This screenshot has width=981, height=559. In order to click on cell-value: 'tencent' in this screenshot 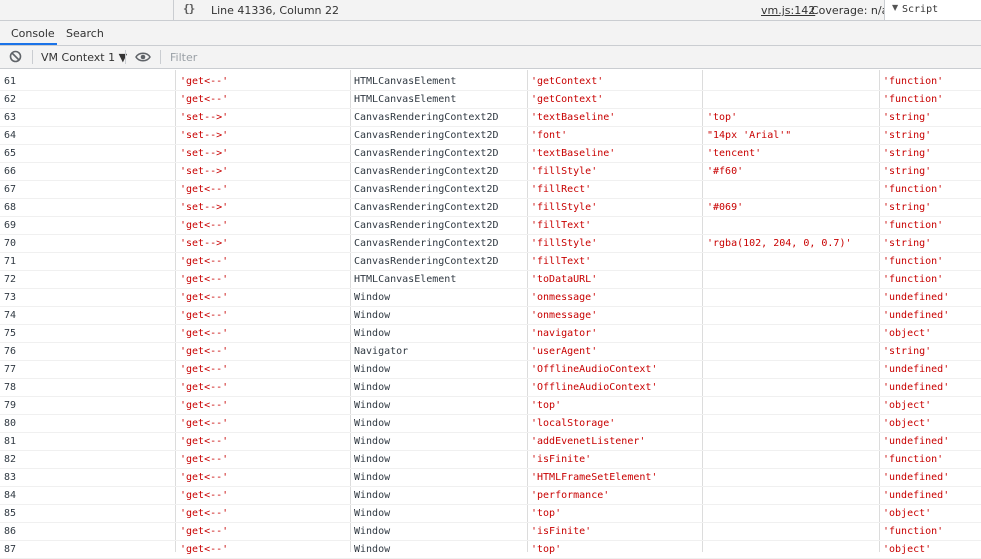, I will do `click(734, 153)`.